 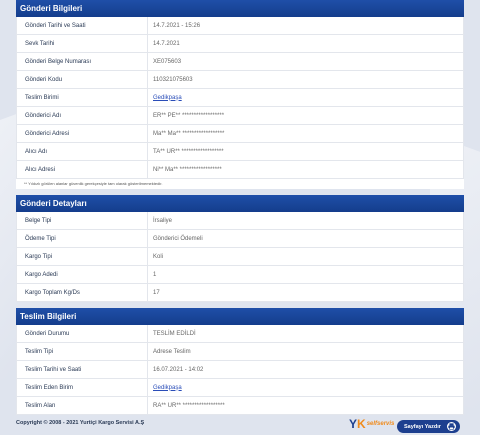 What do you see at coordinates (188, 151) in the screenshot?
I see `row-value: TA** UR** ******************` at bounding box center [188, 151].